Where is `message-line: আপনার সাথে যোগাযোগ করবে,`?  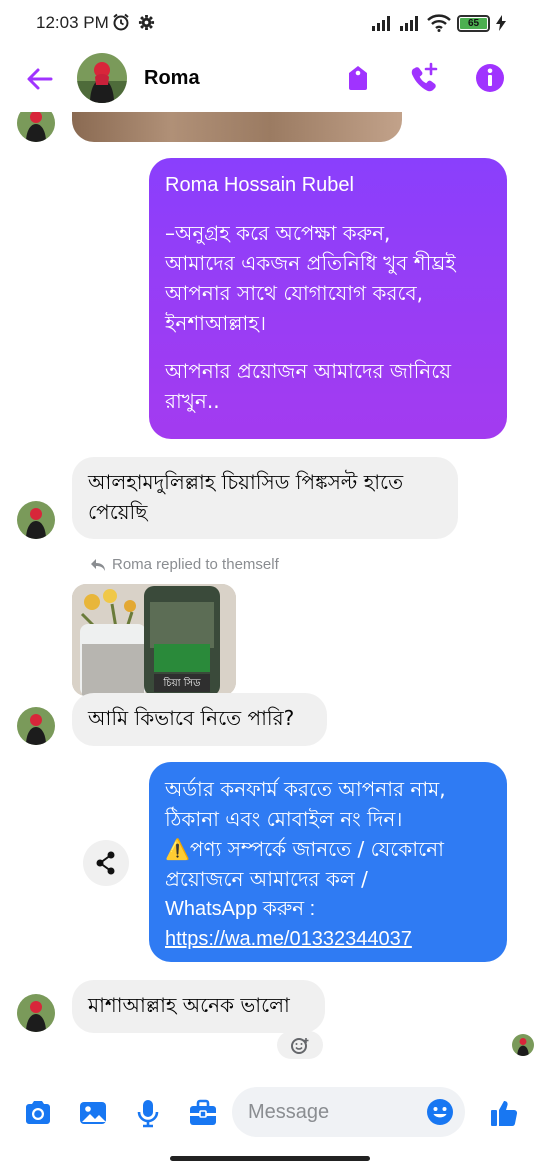
message-line: আপনার সাথে যোগাযোগ করবে, is located at coordinates (294, 293).